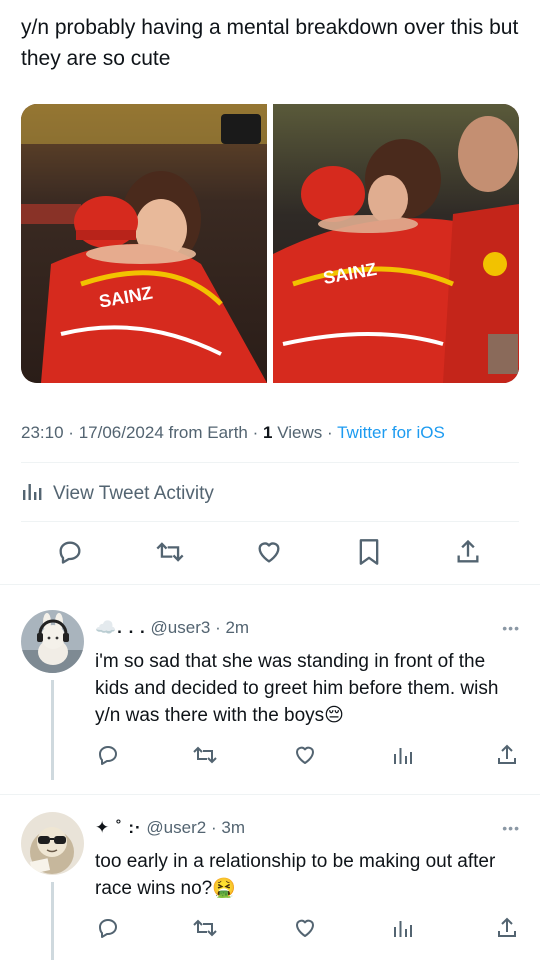 The height and width of the screenshot is (960, 540). I want to click on tweet-location: from Earth, so click(208, 432).